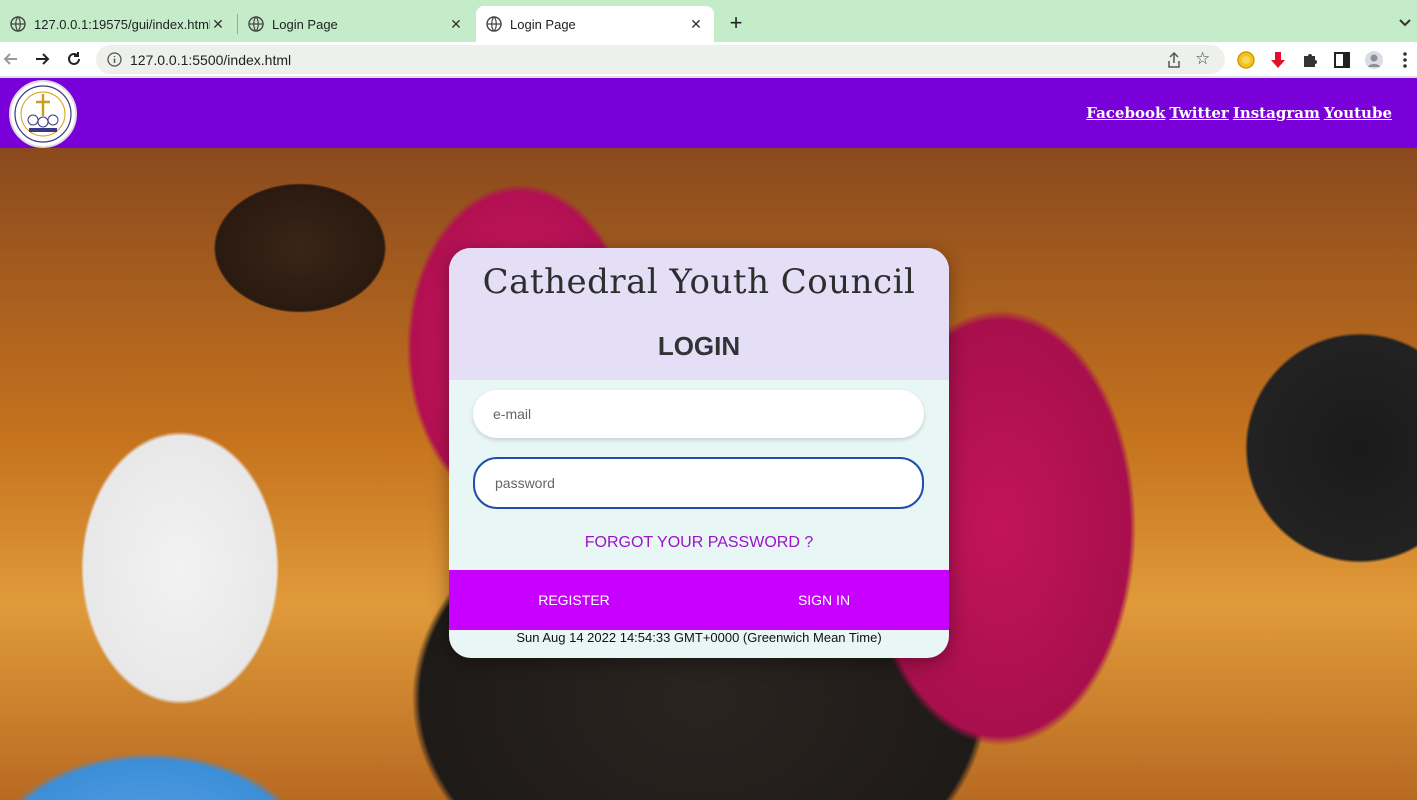  Describe the element at coordinates (122, 24) in the screenshot. I see `tab-title: 127.0.0.1:19575/gui/index.html` at that location.